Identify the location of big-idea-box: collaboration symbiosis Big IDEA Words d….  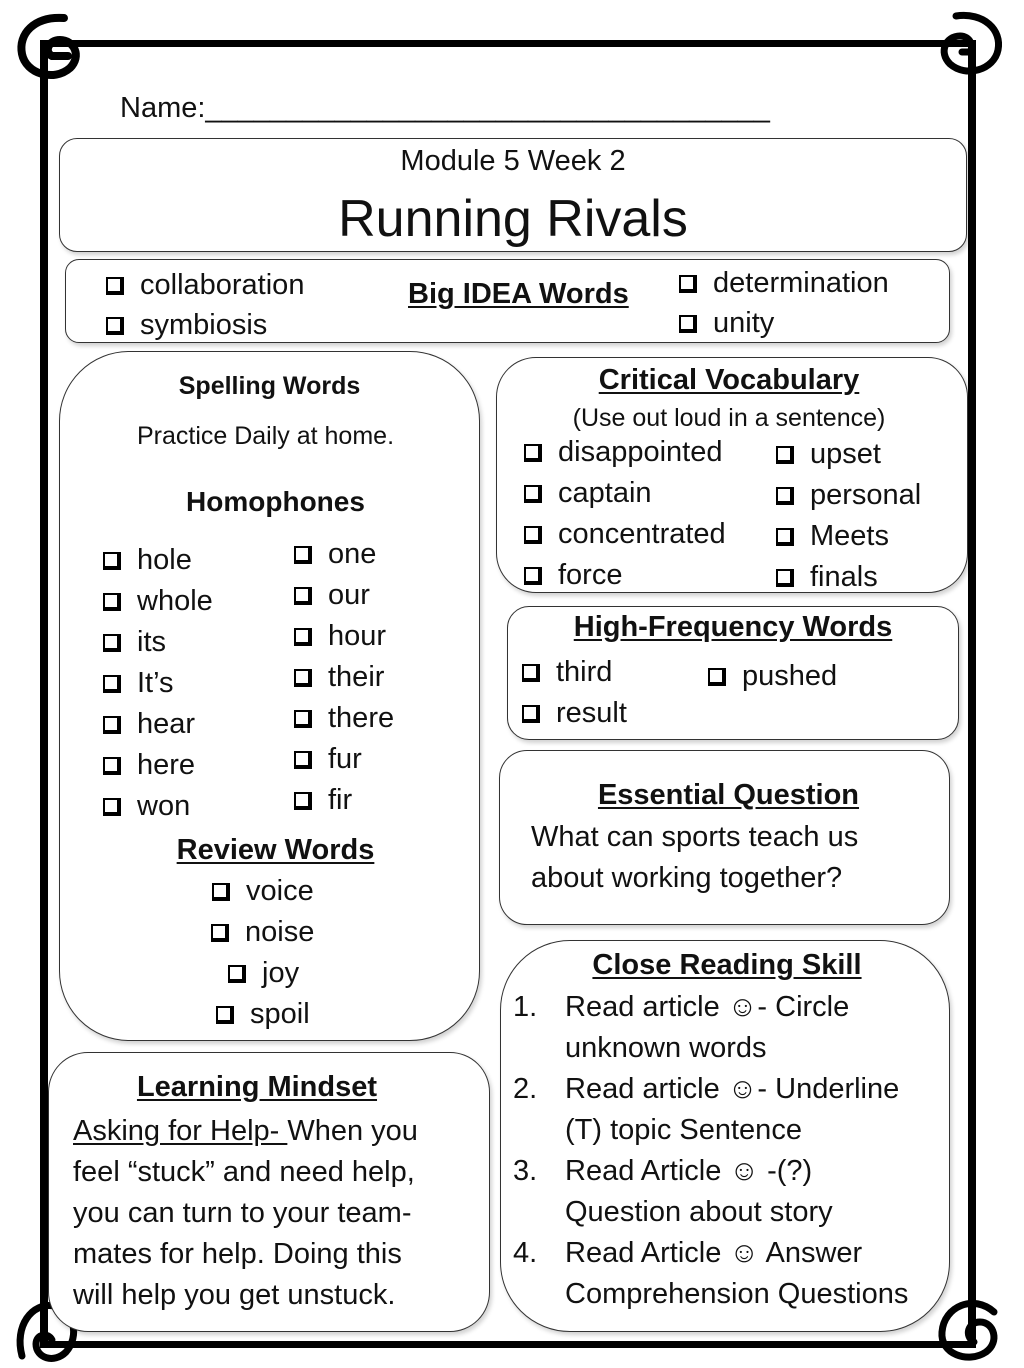
(507, 301).